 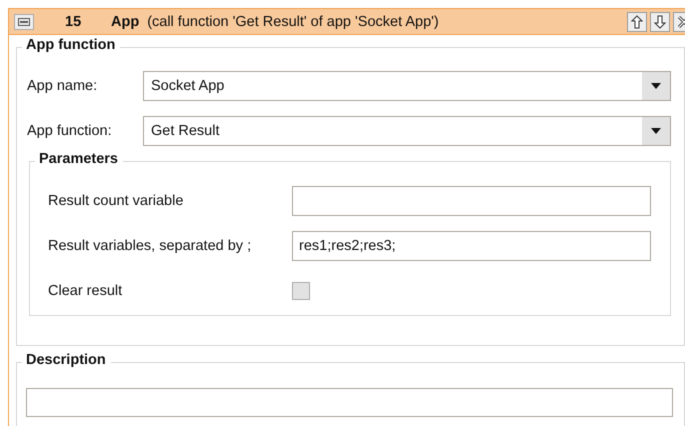 I want to click on field-label: Result variables, separated by ;, so click(x=150, y=246).